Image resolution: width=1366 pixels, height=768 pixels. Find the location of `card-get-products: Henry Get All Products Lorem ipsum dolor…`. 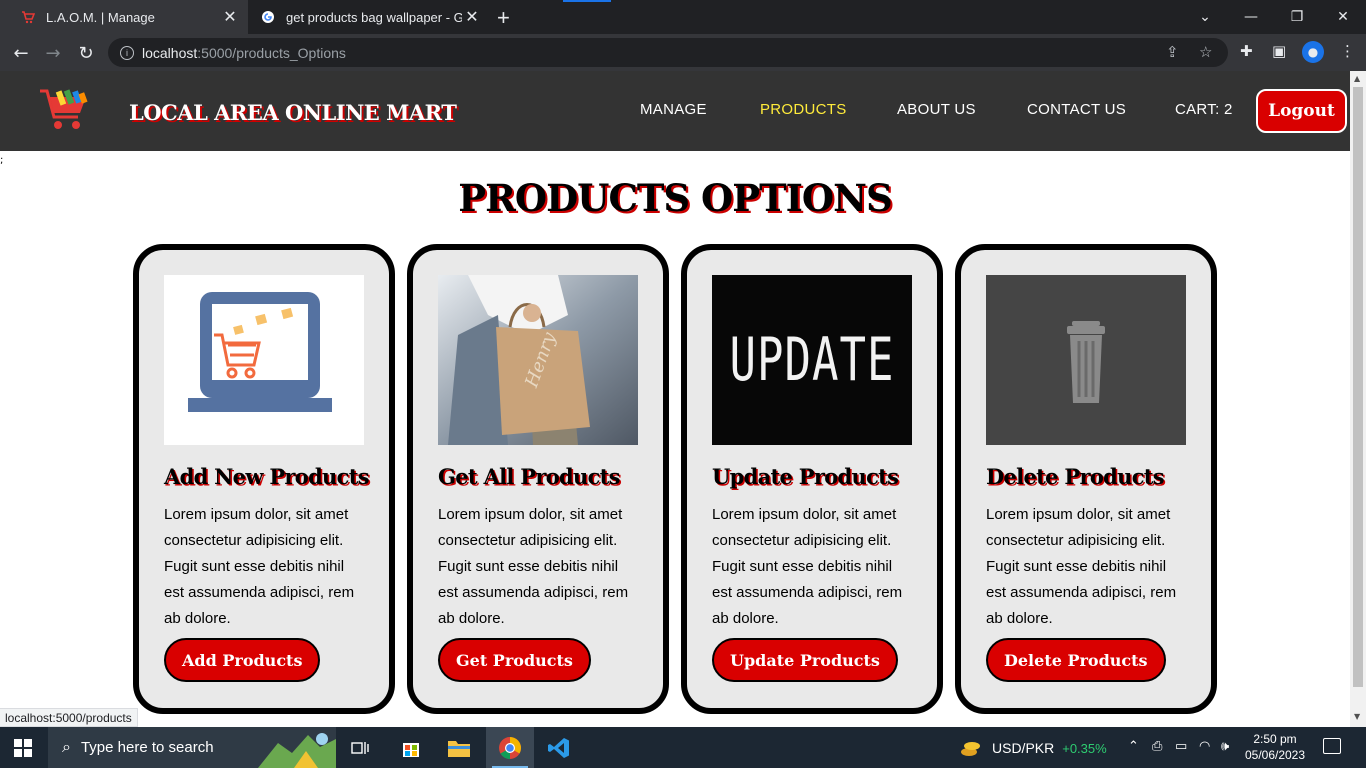

card-get-products: Henry Get All Products Lorem ipsum dolor… is located at coordinates (538, 479).